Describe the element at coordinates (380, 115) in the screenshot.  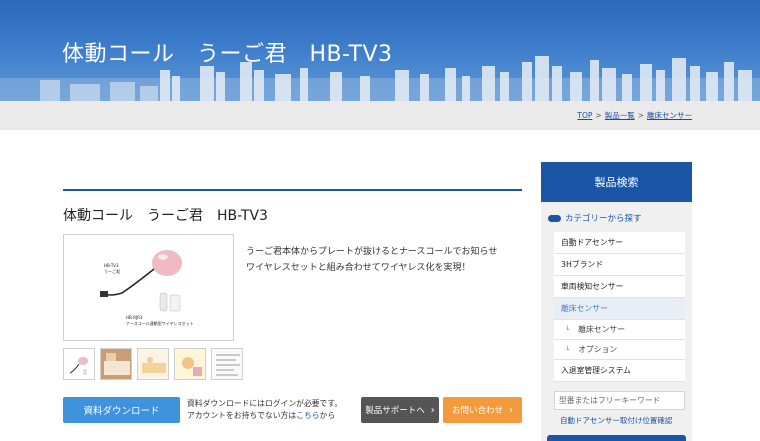
I see `breadcrumb-bar: TOP > 製品一覧 > 離床センサー` at that location.